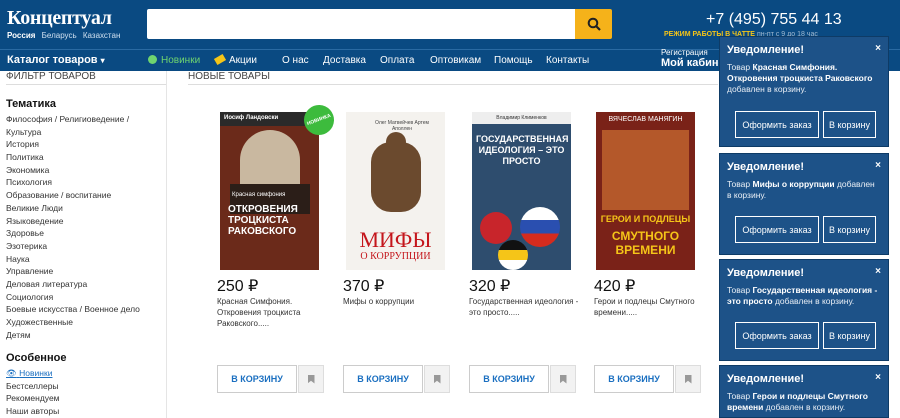 This screenshot has height=418, width=900. I want to click on search-icon, so click(594, 24).